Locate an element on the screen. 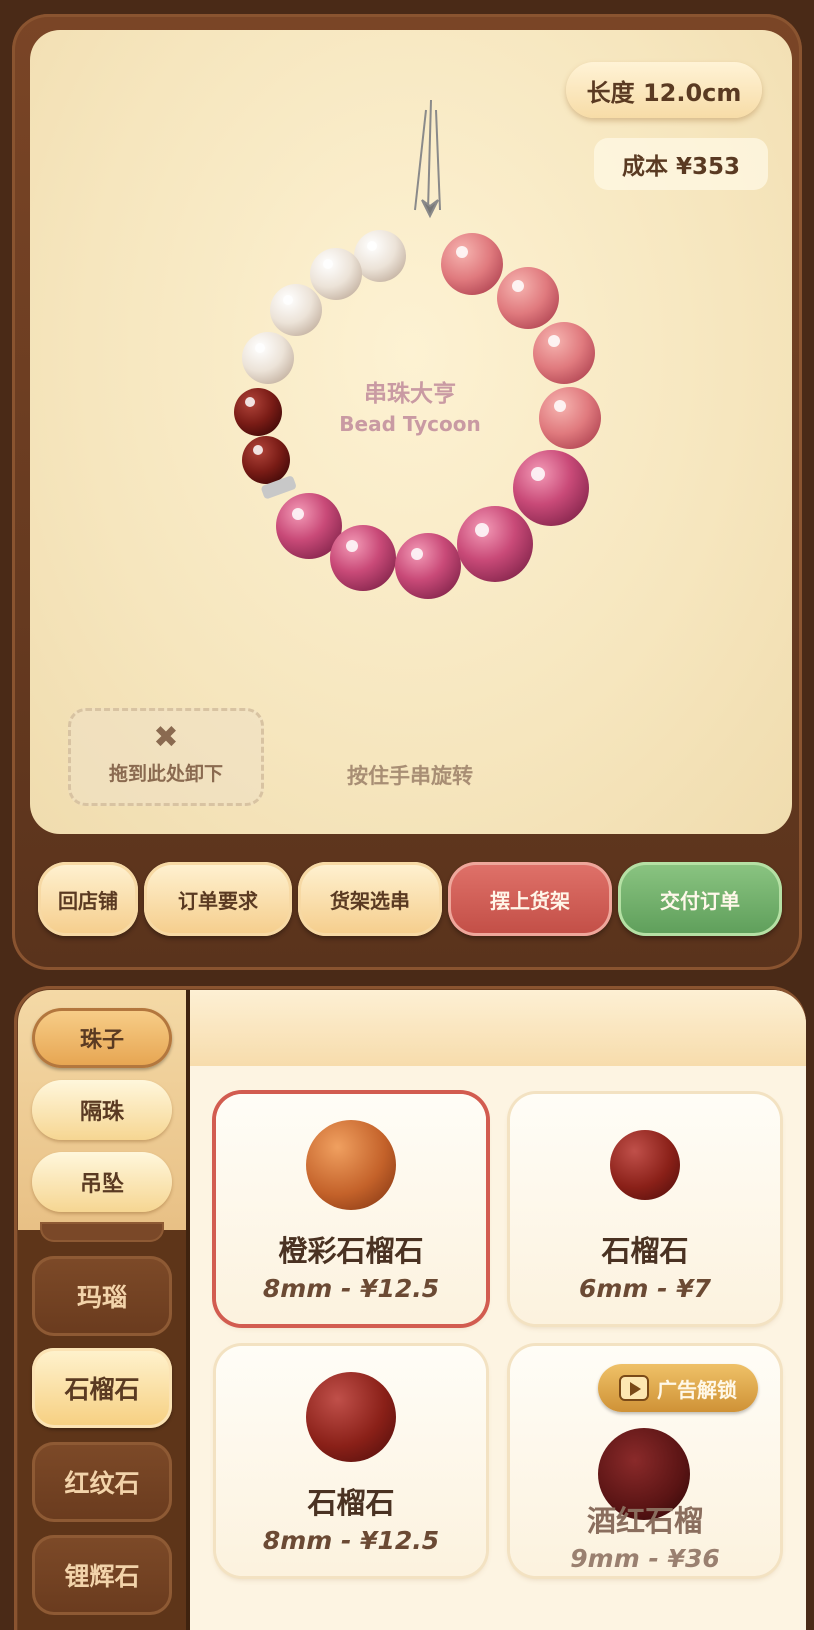 This screenshot has width=814, height=1630. stone-garnet: 石榴石 is located at coordinates (102, 1388).